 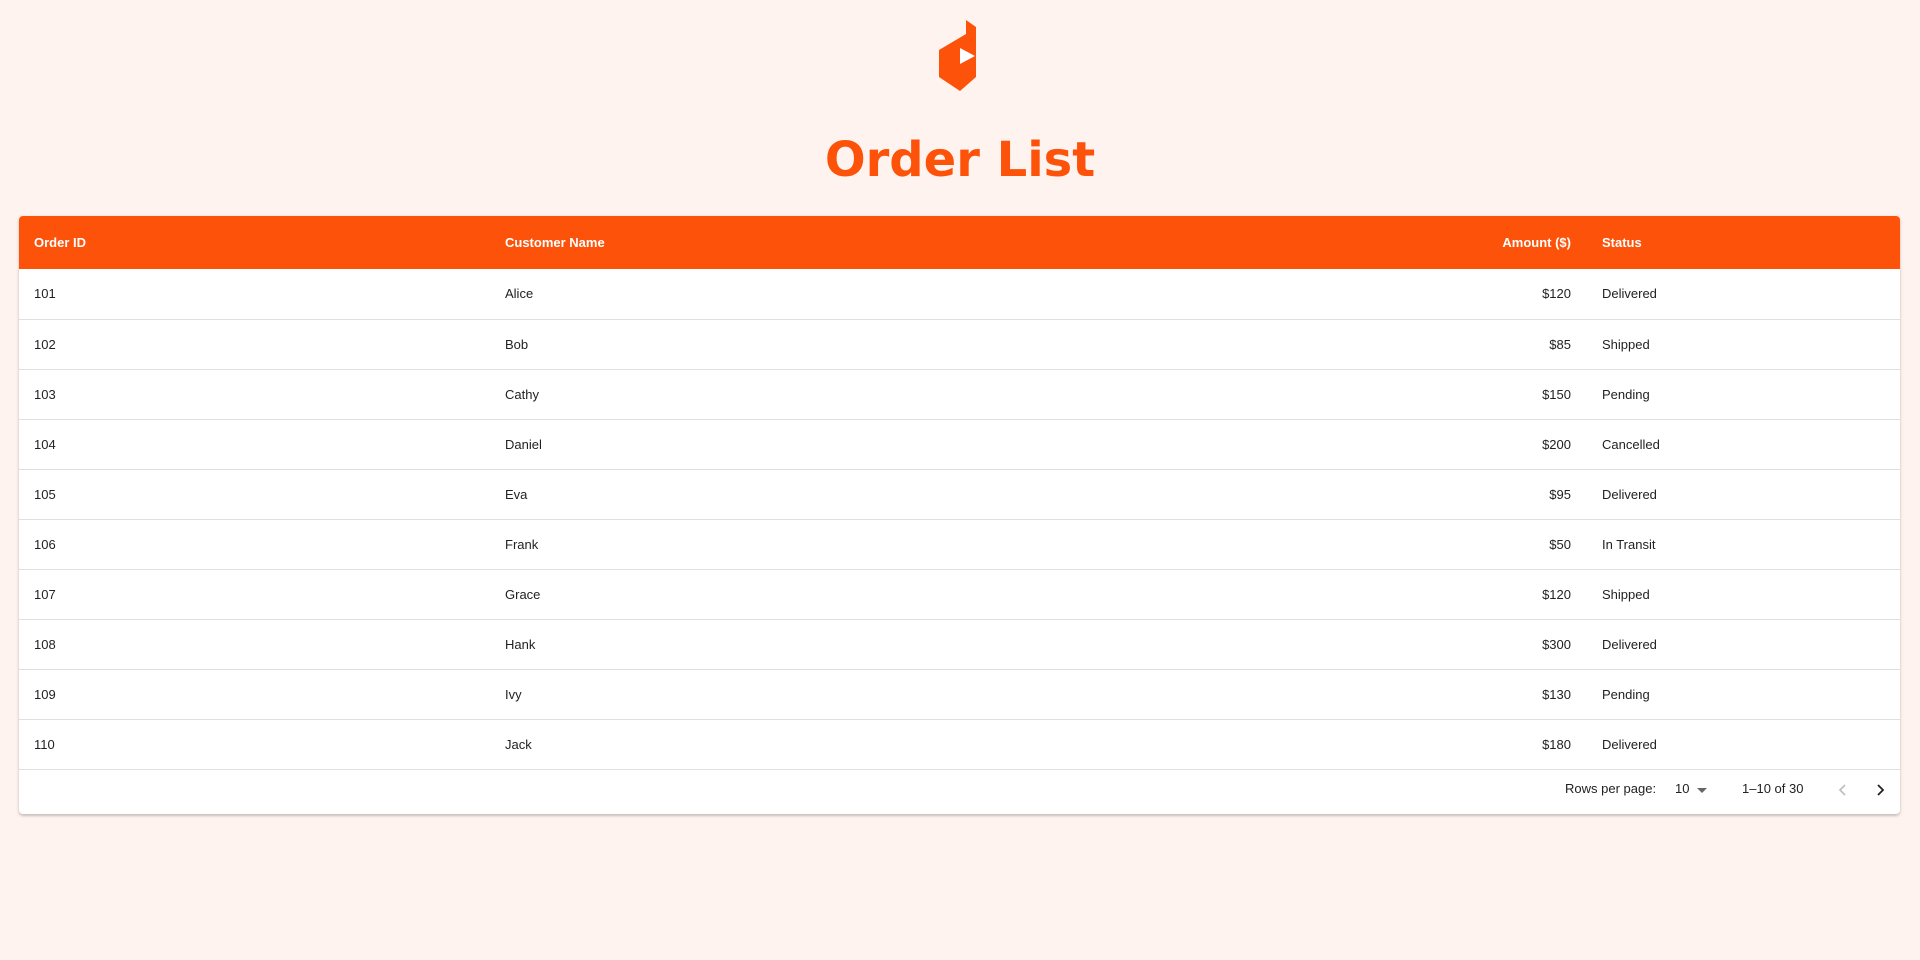 What do you see at coordinates (1560, 344) in the screenshot?
I see `amount-cell: $85` at bounding box center [1560, 344].